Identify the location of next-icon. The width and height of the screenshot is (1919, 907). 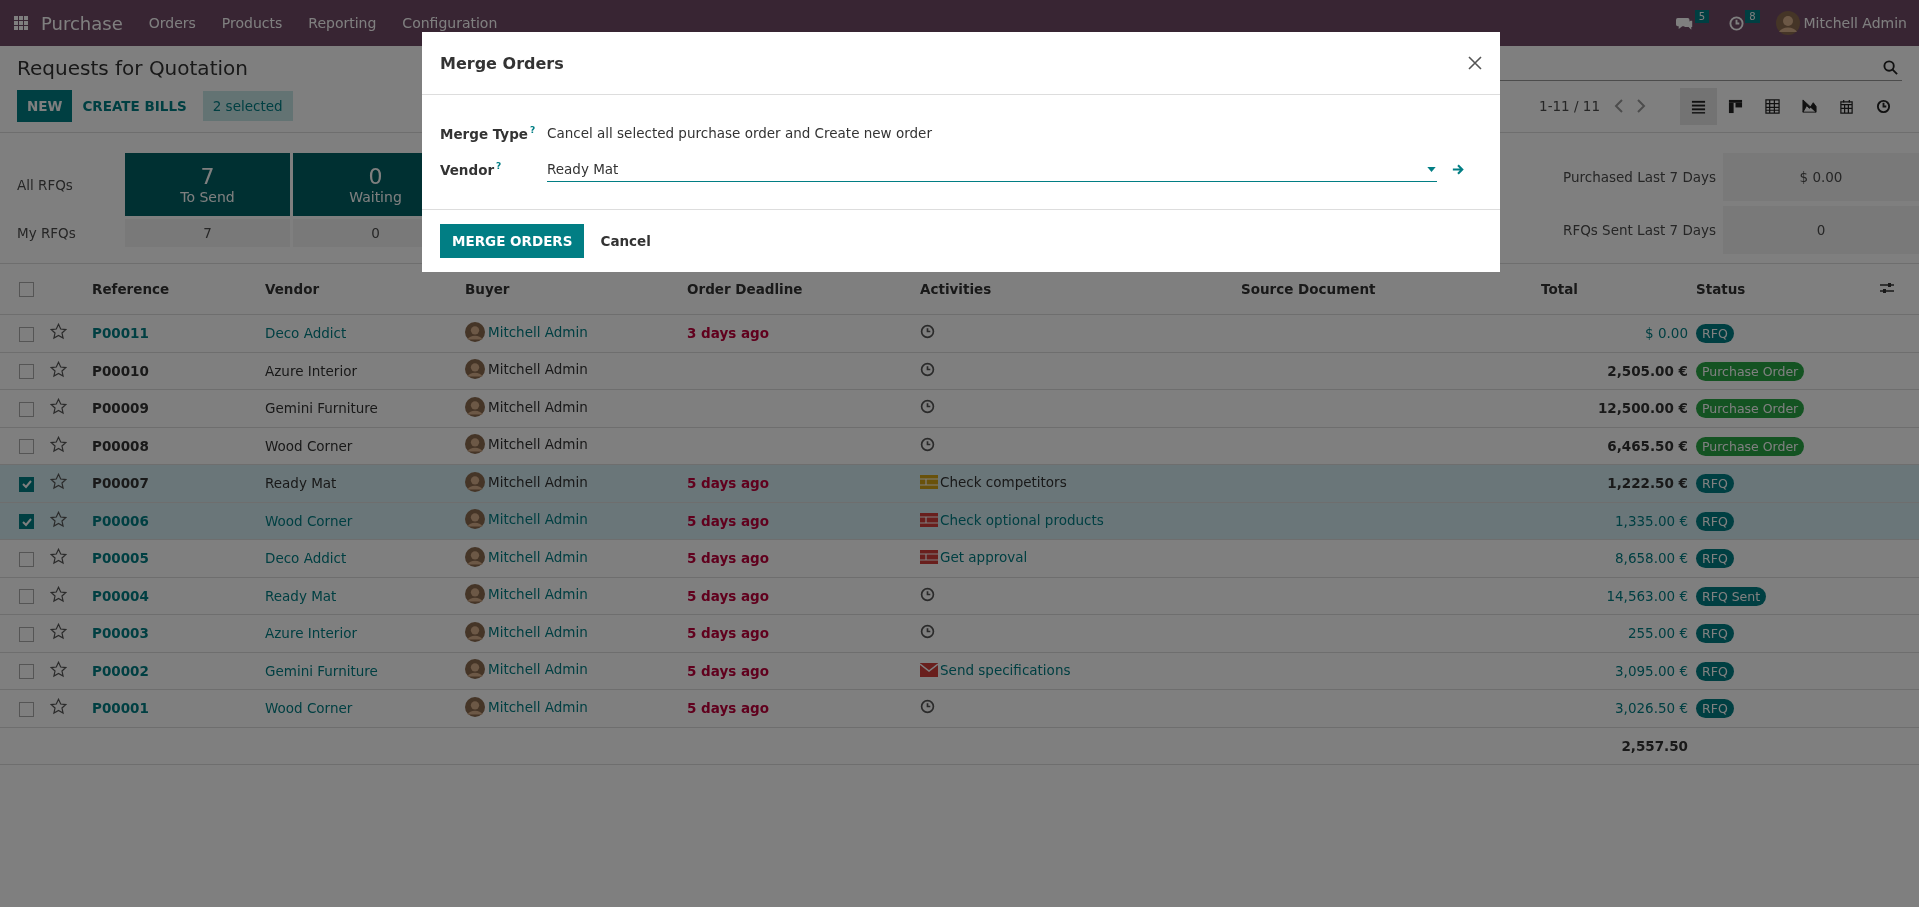
(1641, 106).